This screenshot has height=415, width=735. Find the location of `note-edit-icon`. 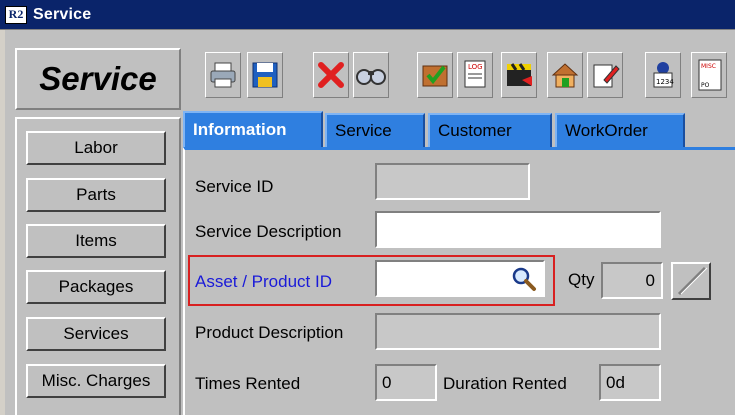

note-edit-icon is located at coordinates (606, 76).